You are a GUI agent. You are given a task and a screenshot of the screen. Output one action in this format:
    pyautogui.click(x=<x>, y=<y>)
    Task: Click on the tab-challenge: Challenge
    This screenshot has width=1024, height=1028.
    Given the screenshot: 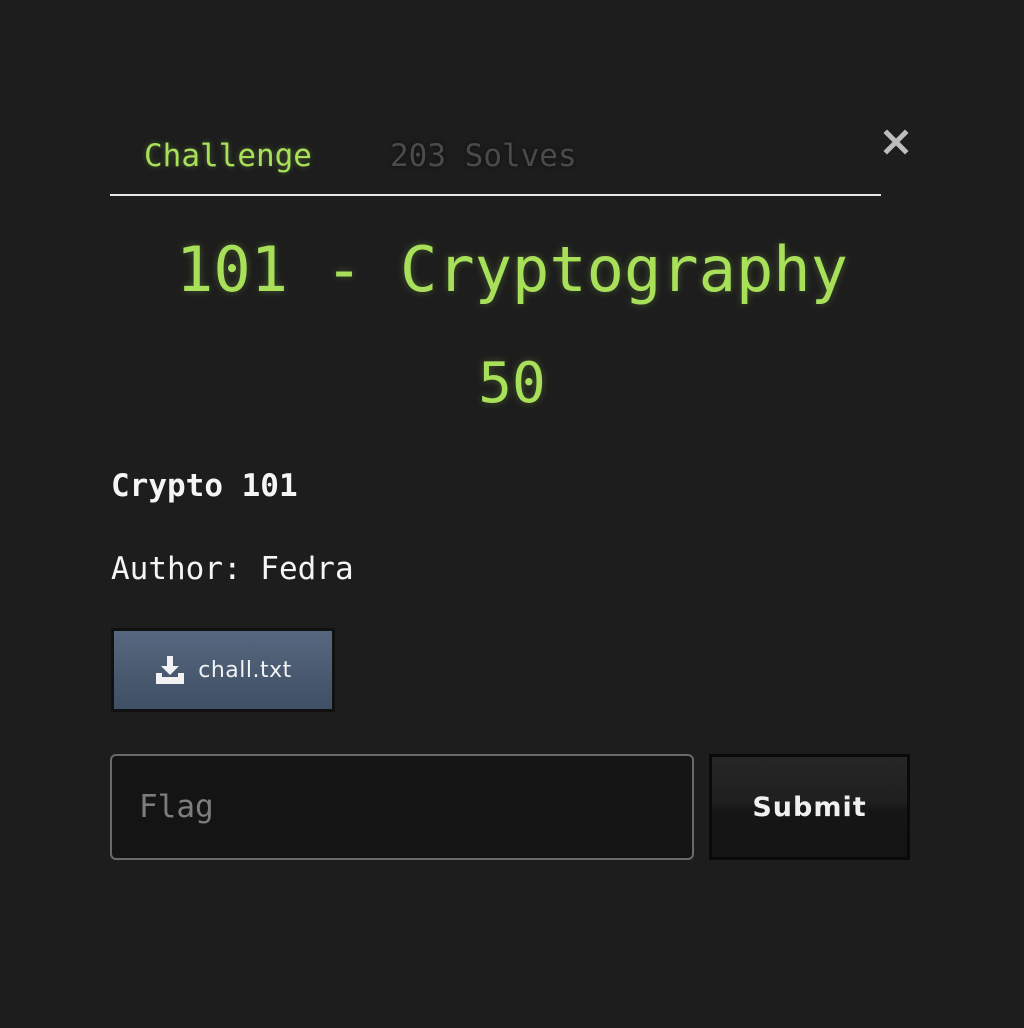 What is the action you would take?
    pyautogui.click(x=228, y=156)
    